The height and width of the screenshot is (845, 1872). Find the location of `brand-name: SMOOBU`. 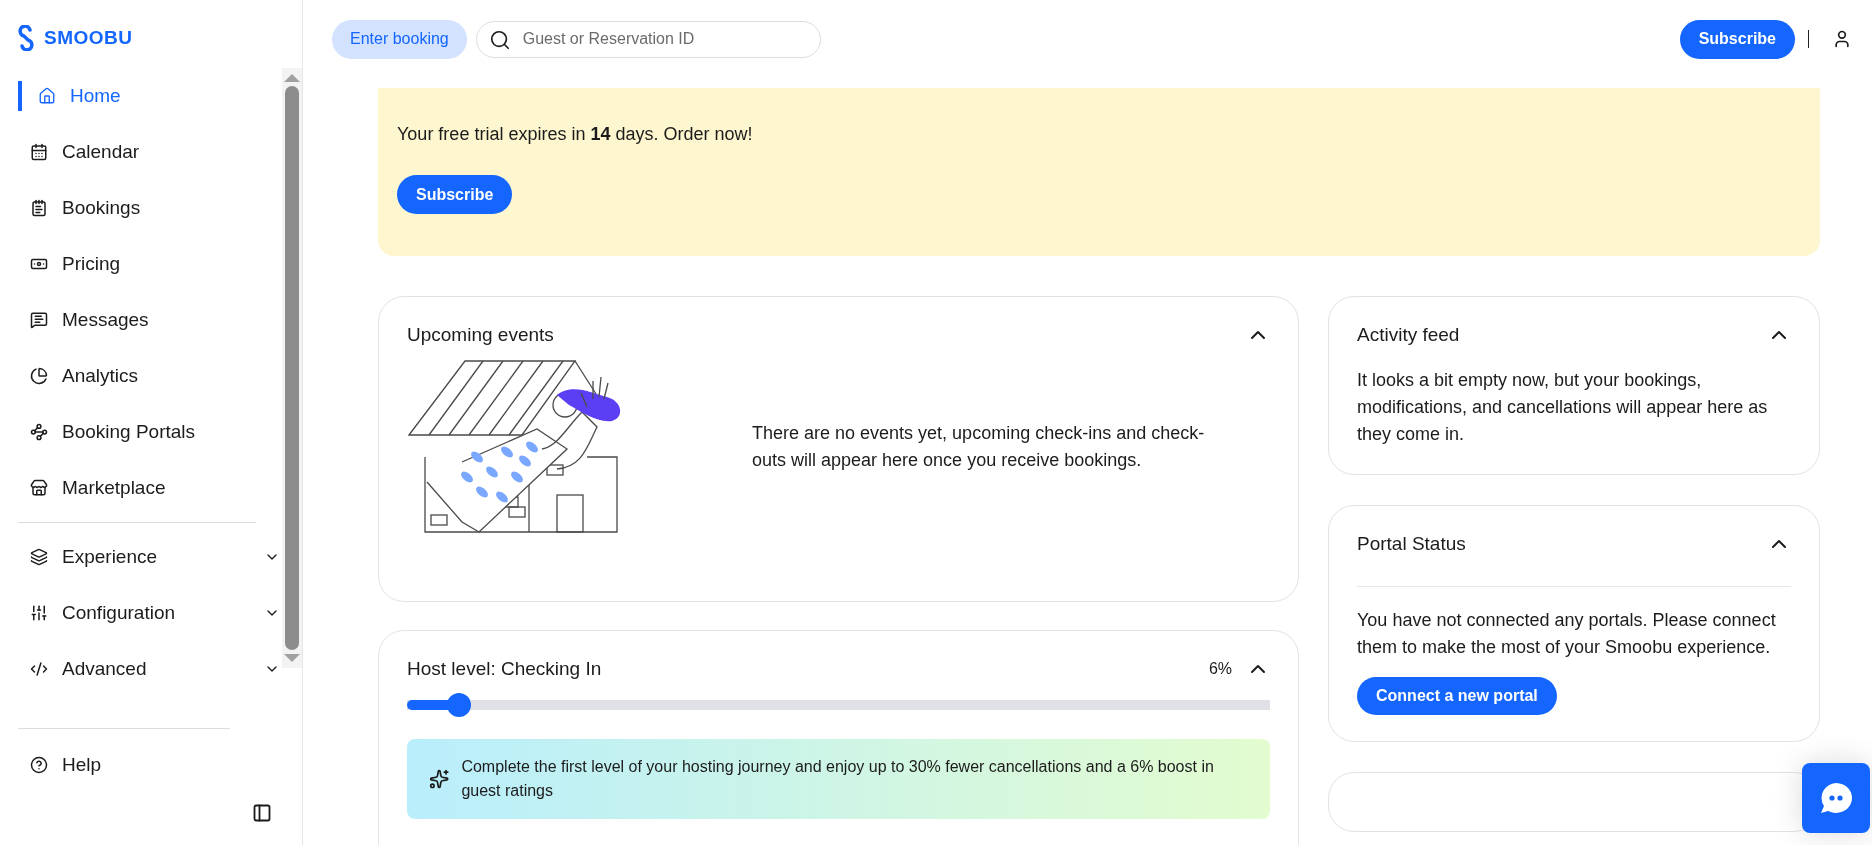

brand-name: SMOOBU is located at coordinates (88, 38).